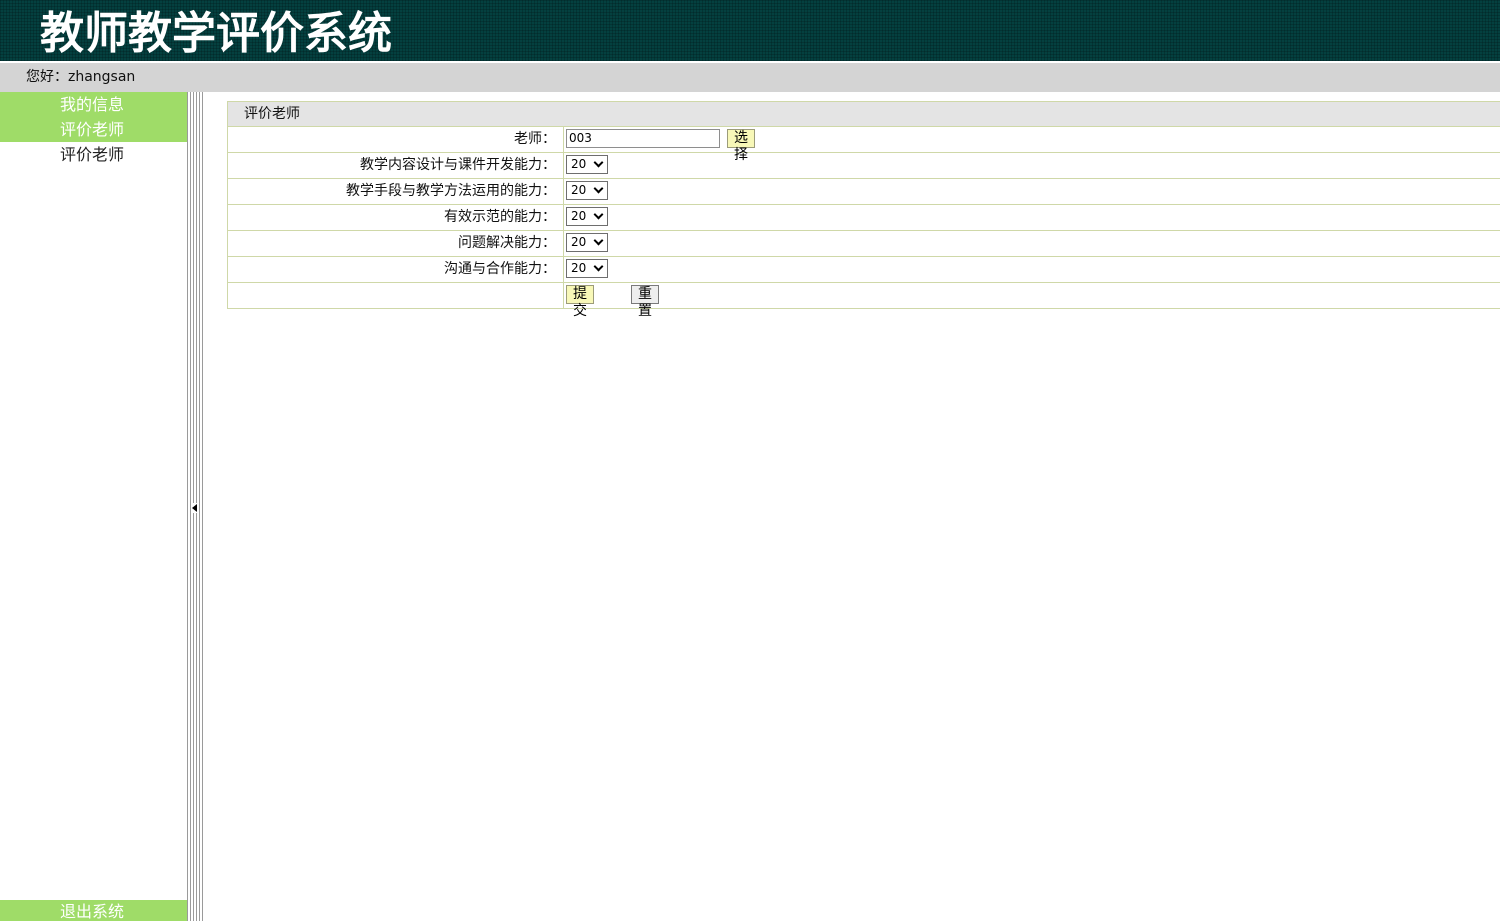  What do you see at coordinates (864, 192) in the screenshot?
I see `form-row-criterion: 教学手段与教学方法运用的能力： 20` at bounding box center [864, 192].